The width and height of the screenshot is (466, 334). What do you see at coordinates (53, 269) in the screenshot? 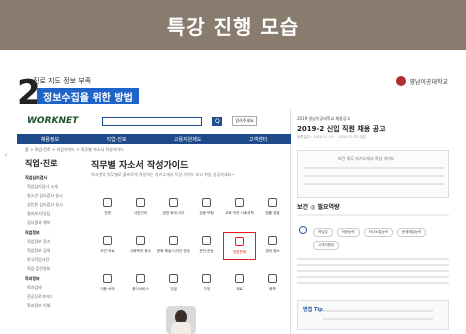
I see `sidebar-item: 직업·훈련정보` at bounding box center [53, 269].